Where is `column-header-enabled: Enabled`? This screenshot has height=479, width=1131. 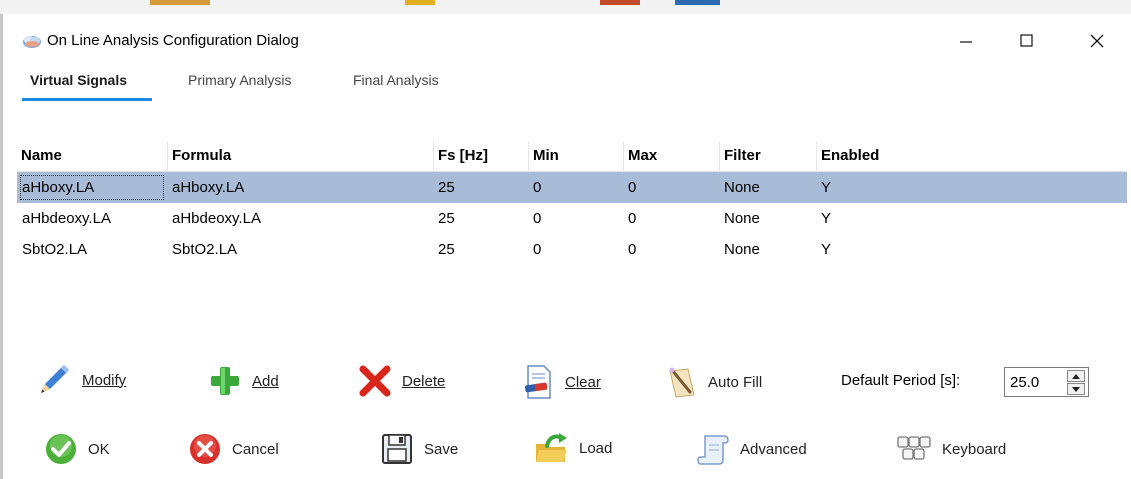
column-header-enabled: Enabled is located at coordinates (971, 156).